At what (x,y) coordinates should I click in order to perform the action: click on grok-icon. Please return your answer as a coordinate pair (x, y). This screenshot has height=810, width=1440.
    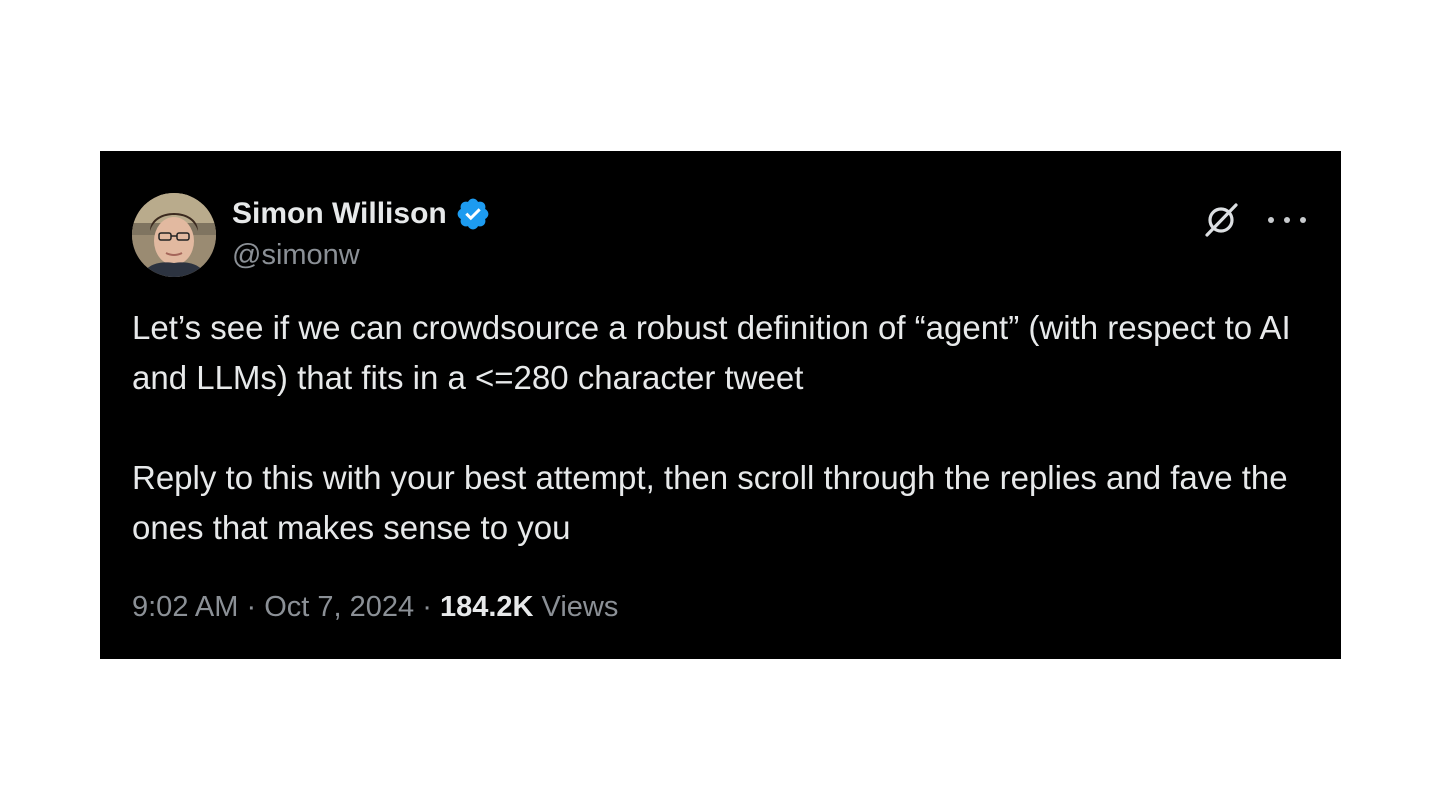
    Looking at the image, I should click on (1221, 220).